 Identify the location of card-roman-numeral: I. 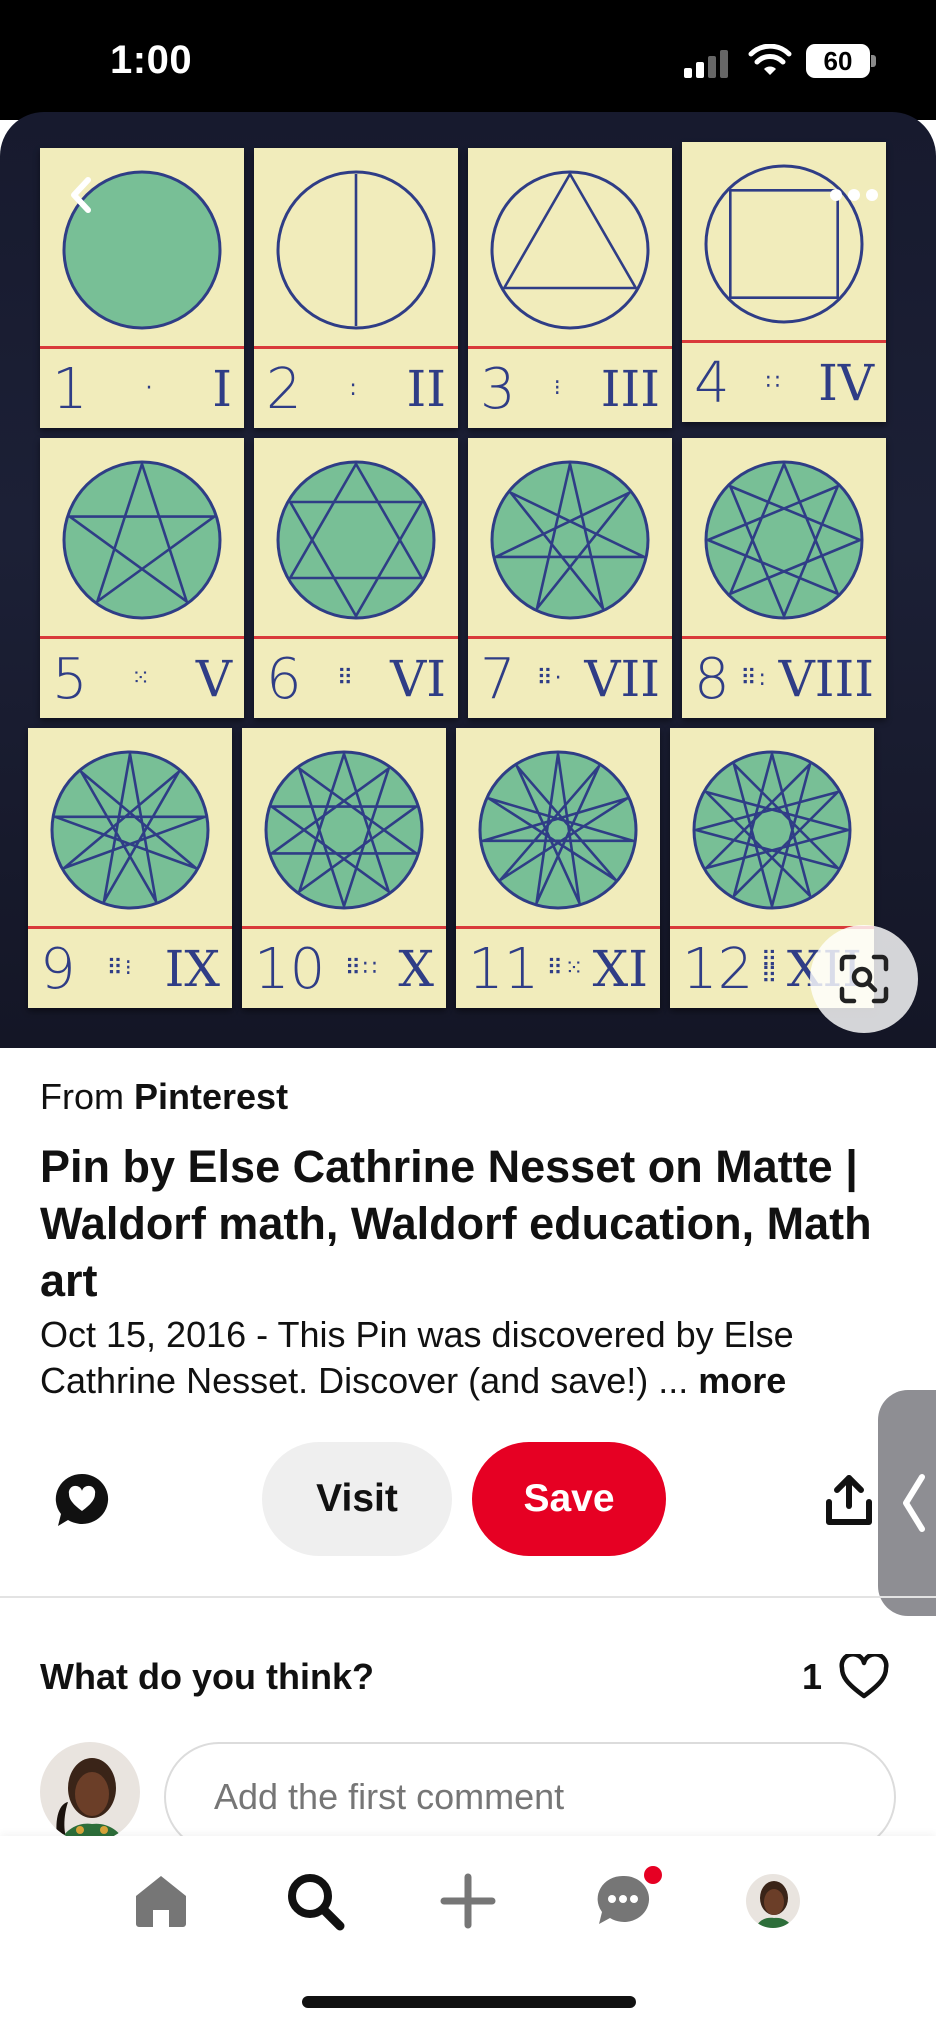
(222, 389).